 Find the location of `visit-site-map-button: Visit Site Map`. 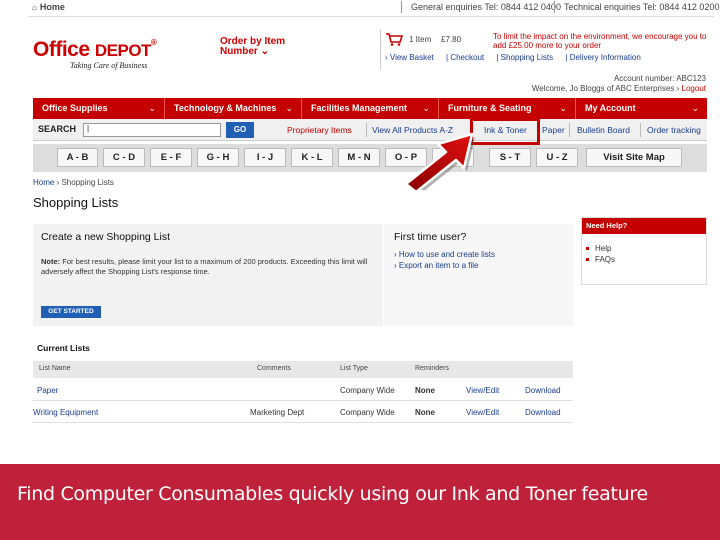

visit-site-map-button: Visit Site Map is located at coordinates (634, 157).